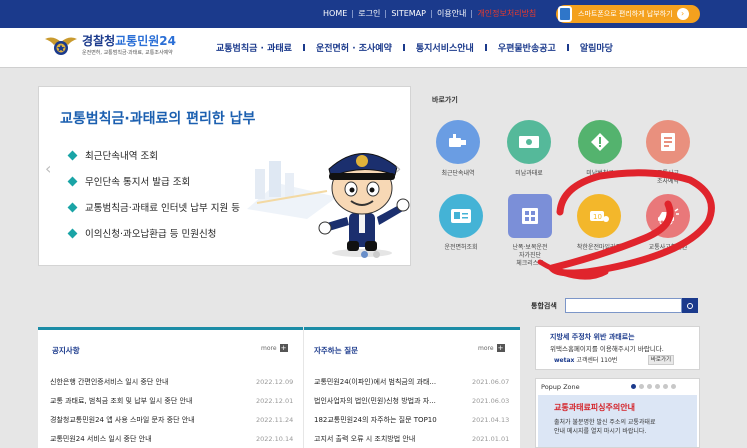 The width and height of the screenshot is (747, 448). I want to click on shortcut-label: 난폭·보복운전 자가진단 체크리스트, so click(530, 255).